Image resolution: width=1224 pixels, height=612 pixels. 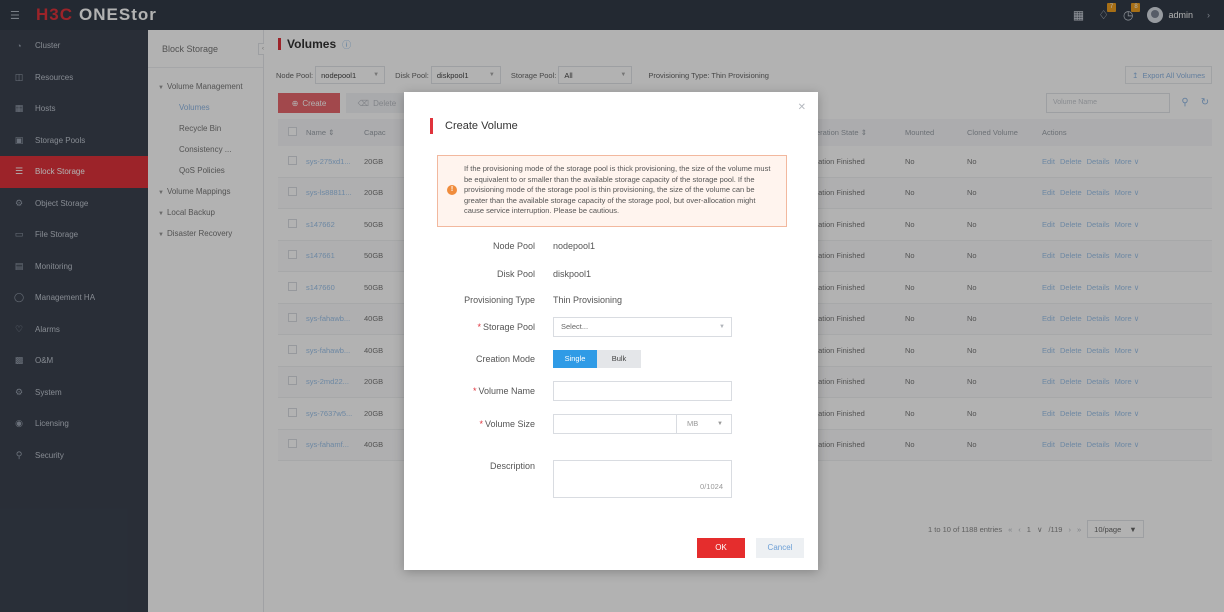 I want to click on node-pool-value: nodepool1, so click(x=574, y=246).